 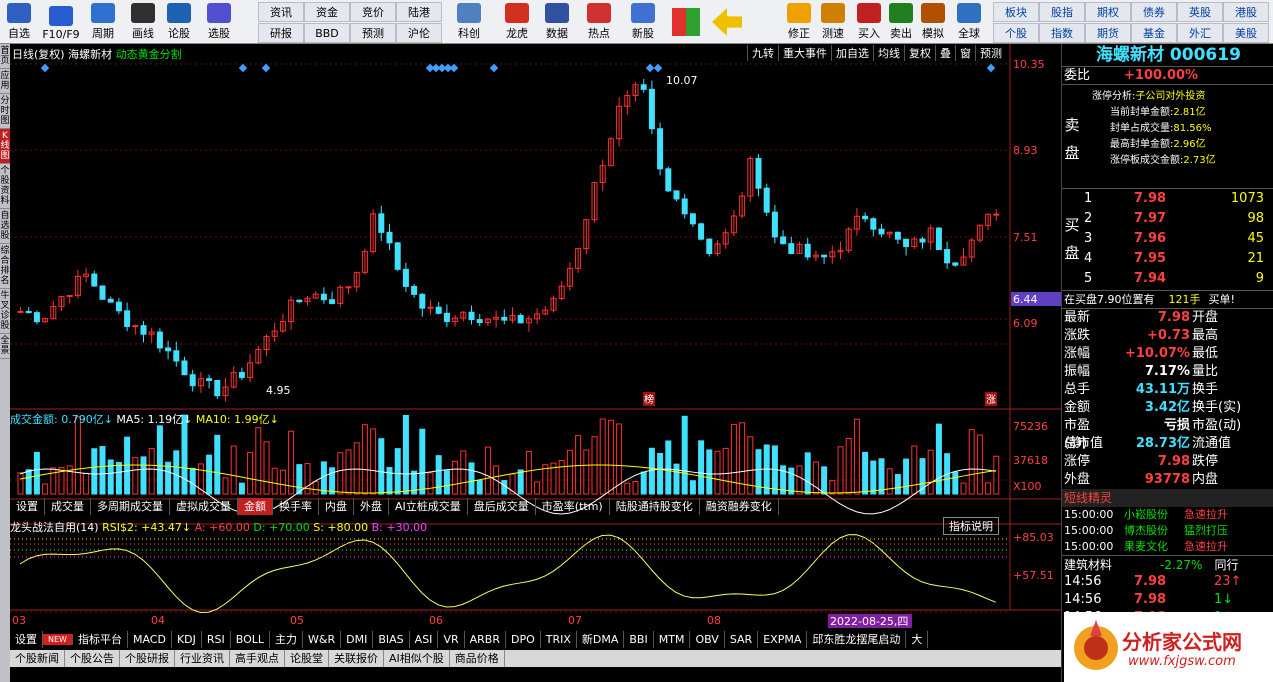 What do you see at coordinates (202, 658) in the screenshot?
I see `news-tab-3: 行业资讯` at bounding box center [202, 658].